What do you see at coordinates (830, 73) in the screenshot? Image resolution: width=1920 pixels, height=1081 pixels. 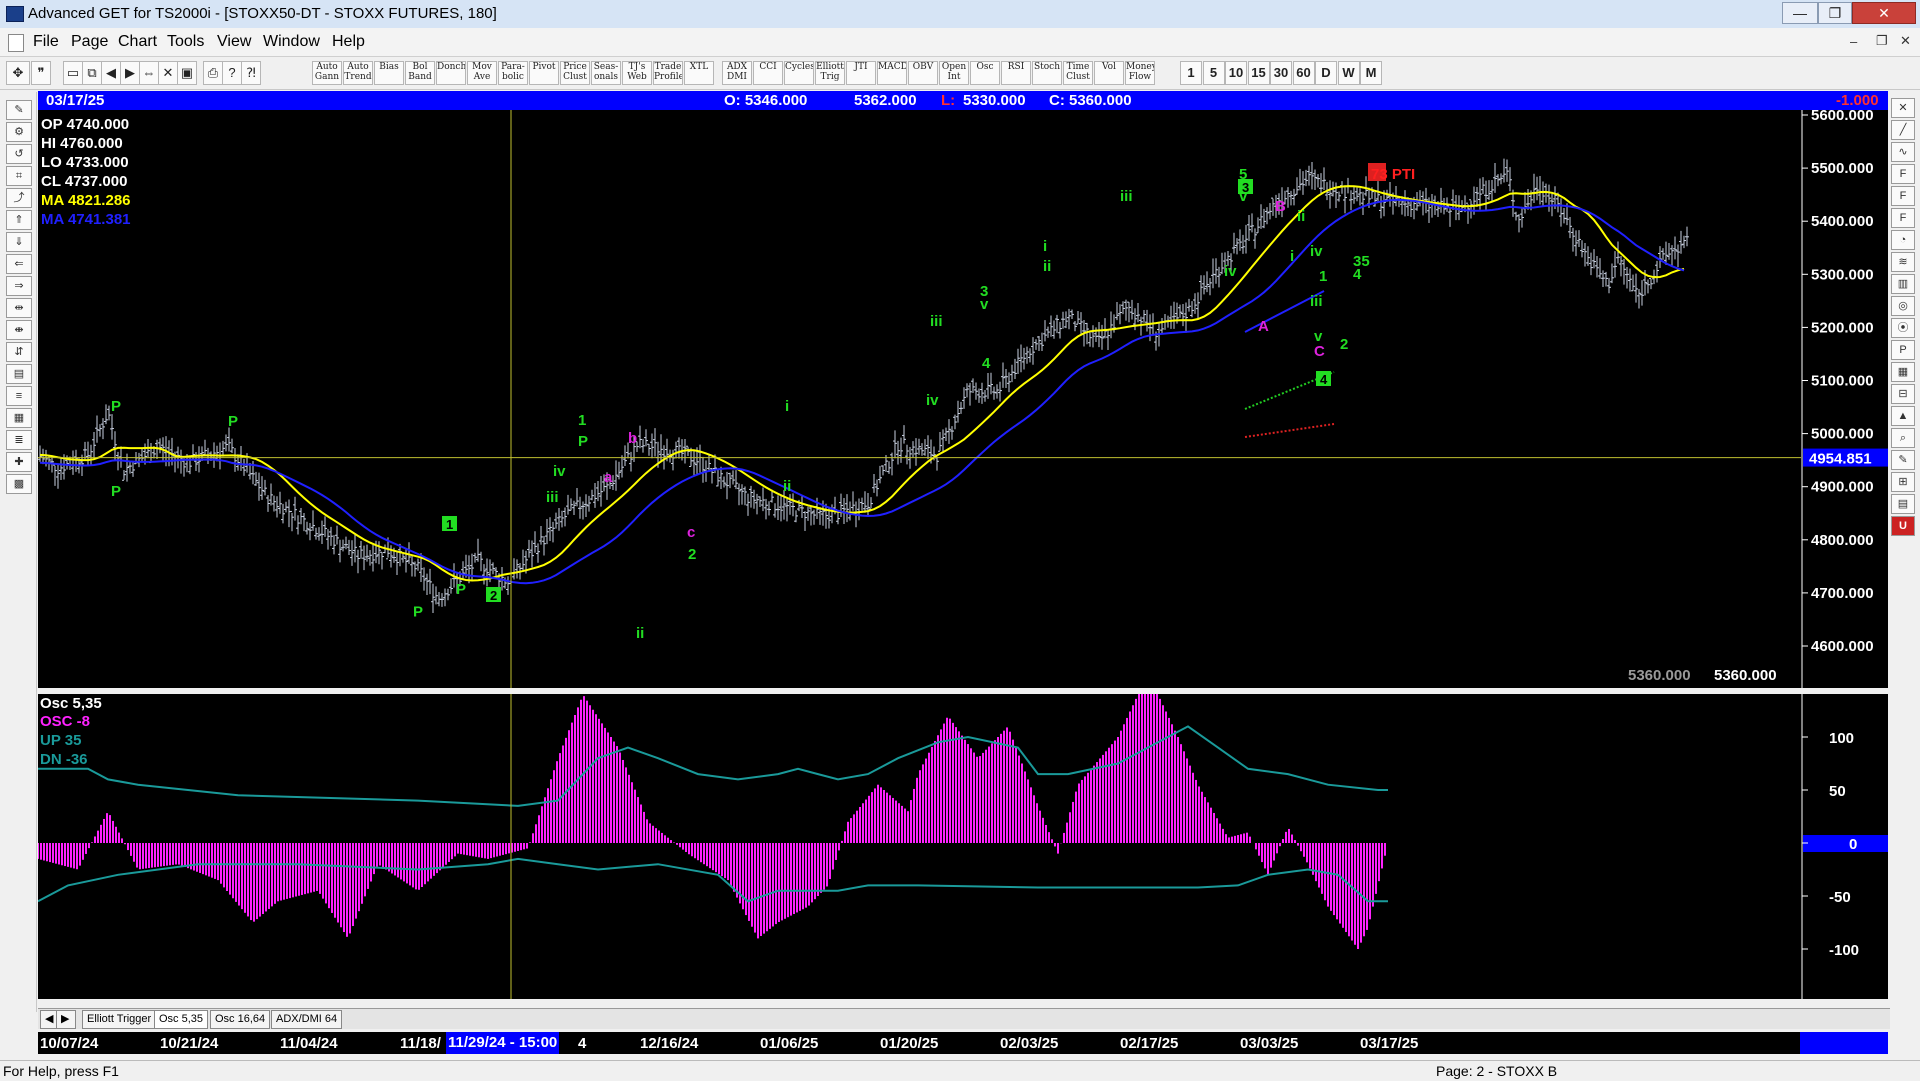 I see `study-button: Elliott Trig` at bounding box center [830, 73].